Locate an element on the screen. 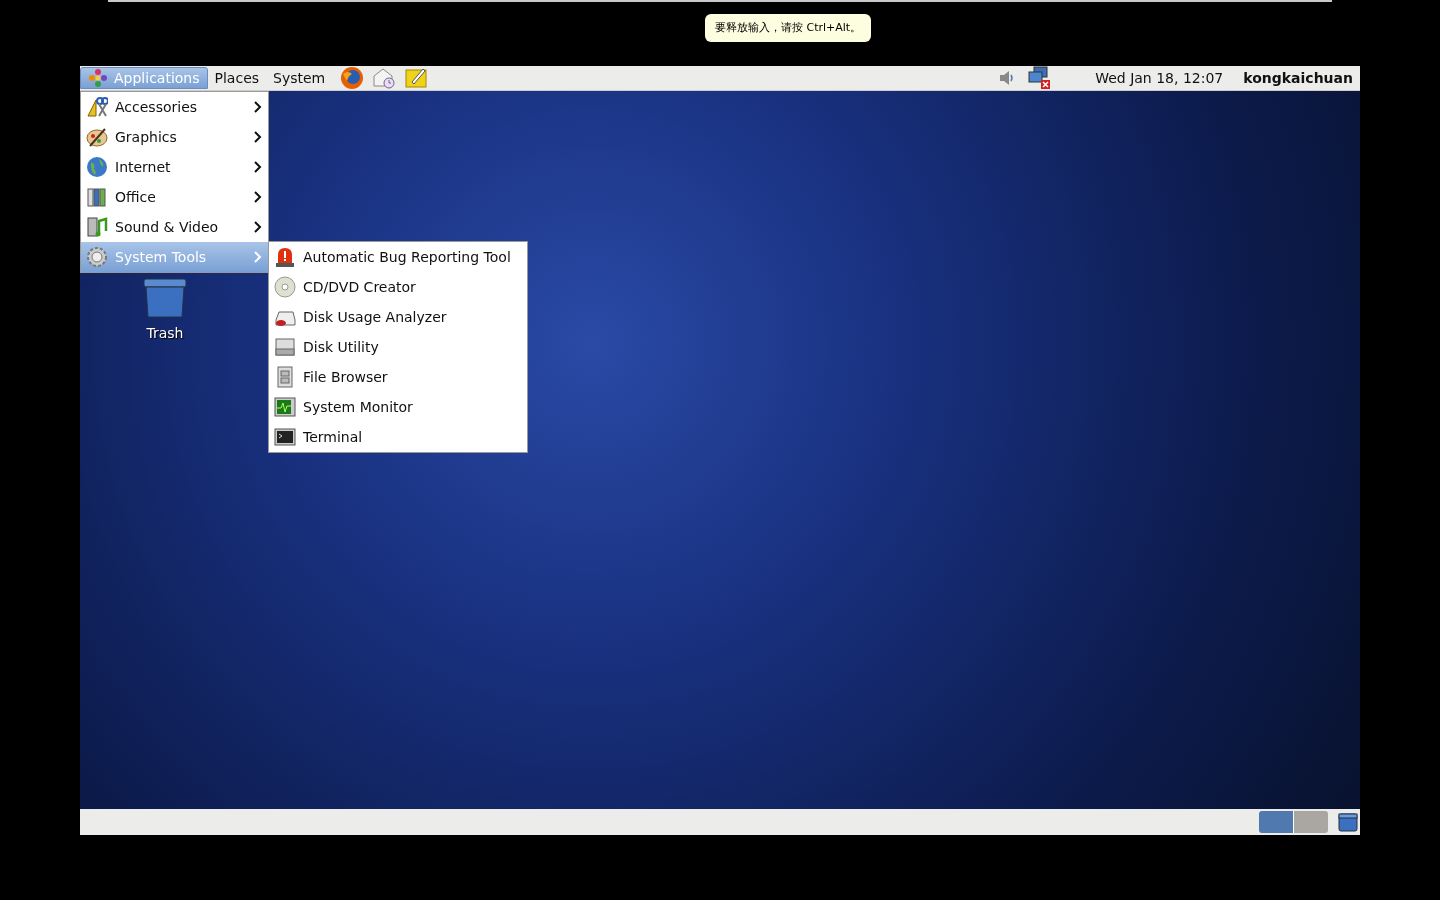 Image resolution: width=1440 pixels, height=900 pixels. palette-icon is located at coordinates (97, 137).